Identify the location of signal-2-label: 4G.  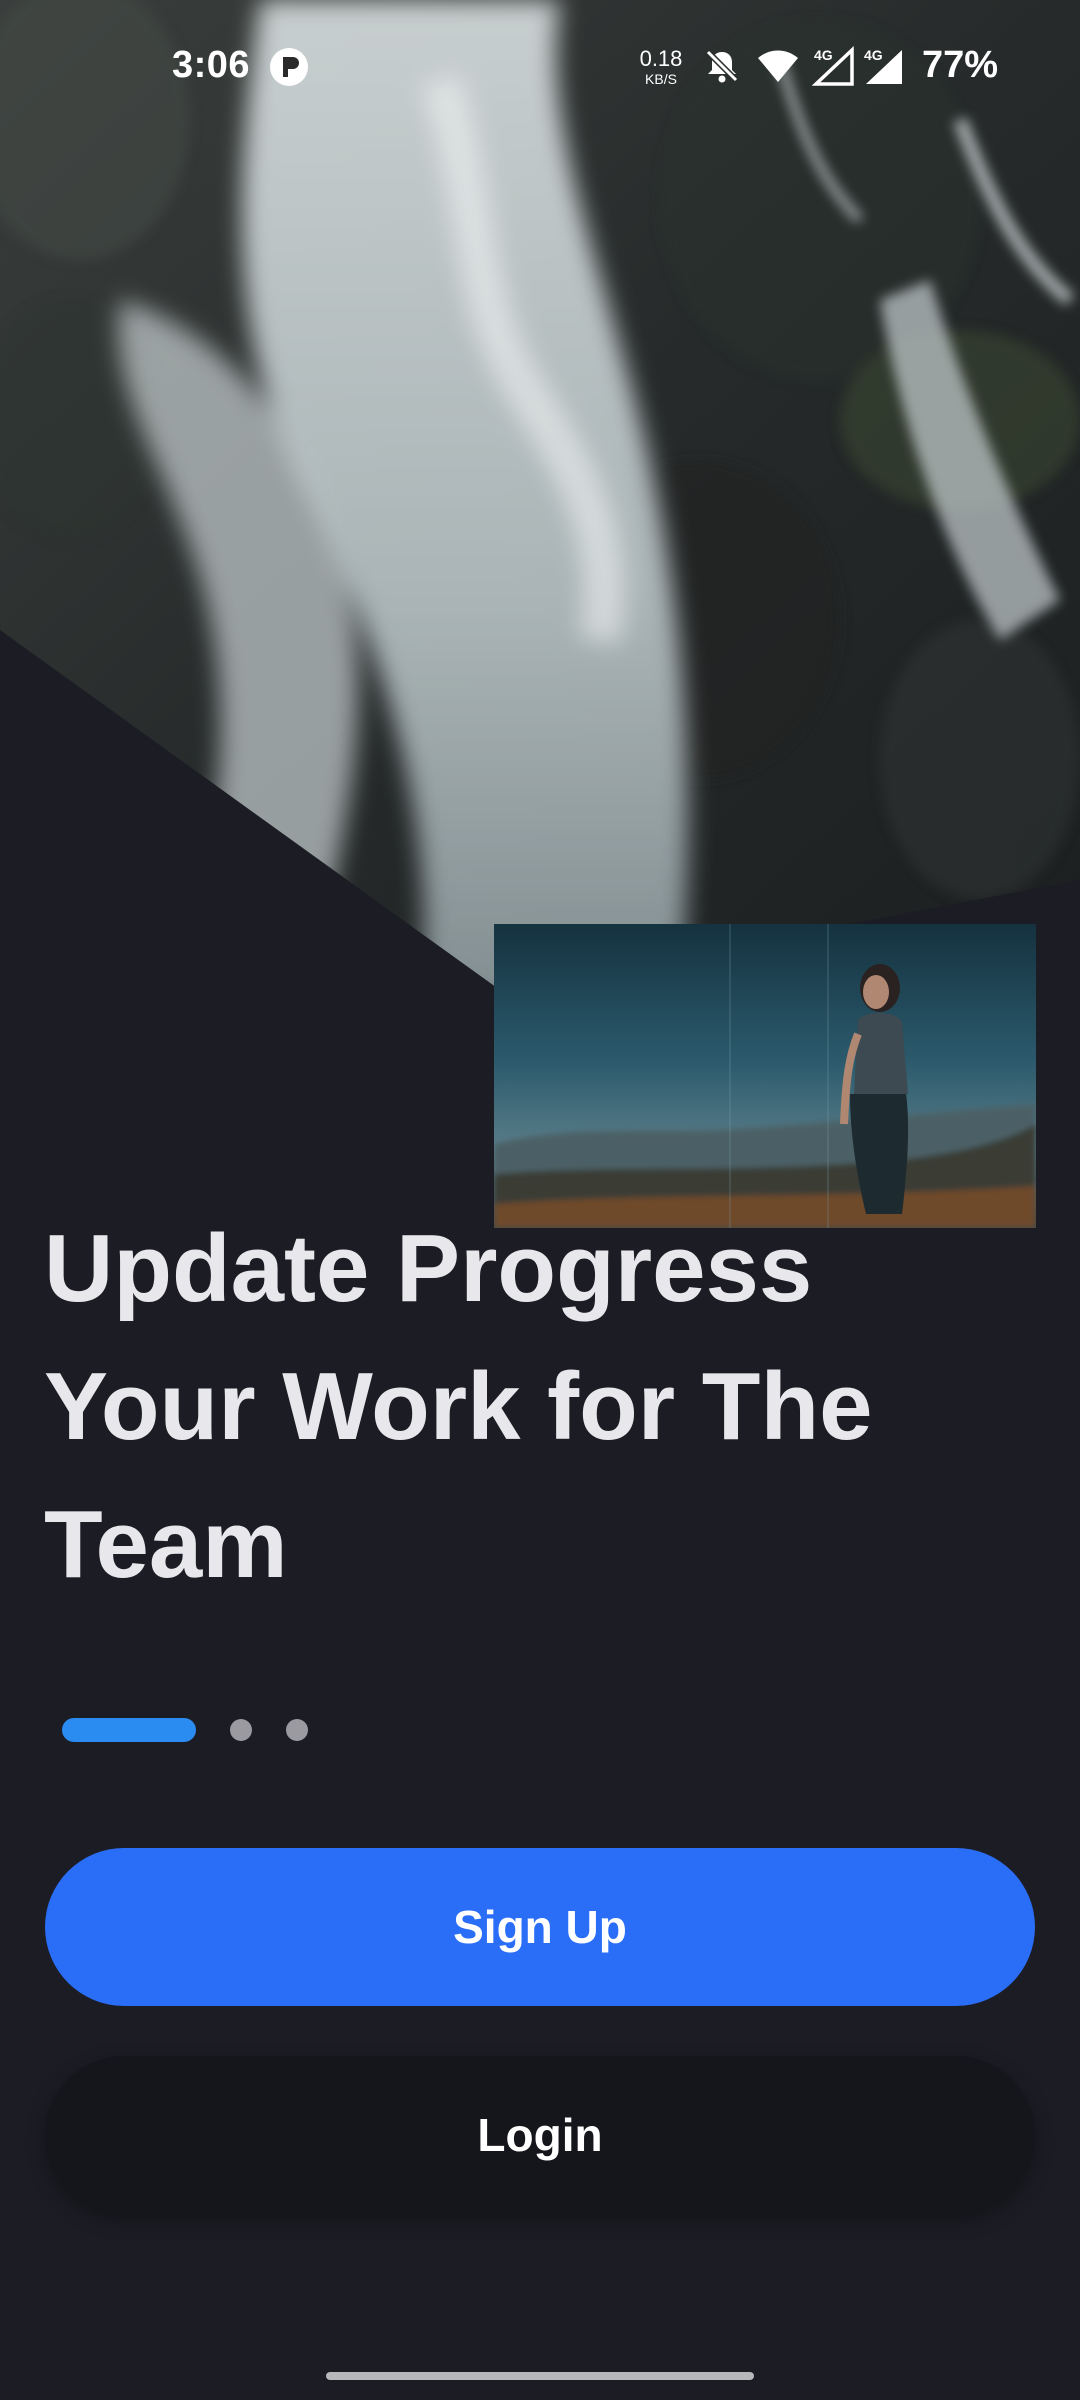
(873, 55).